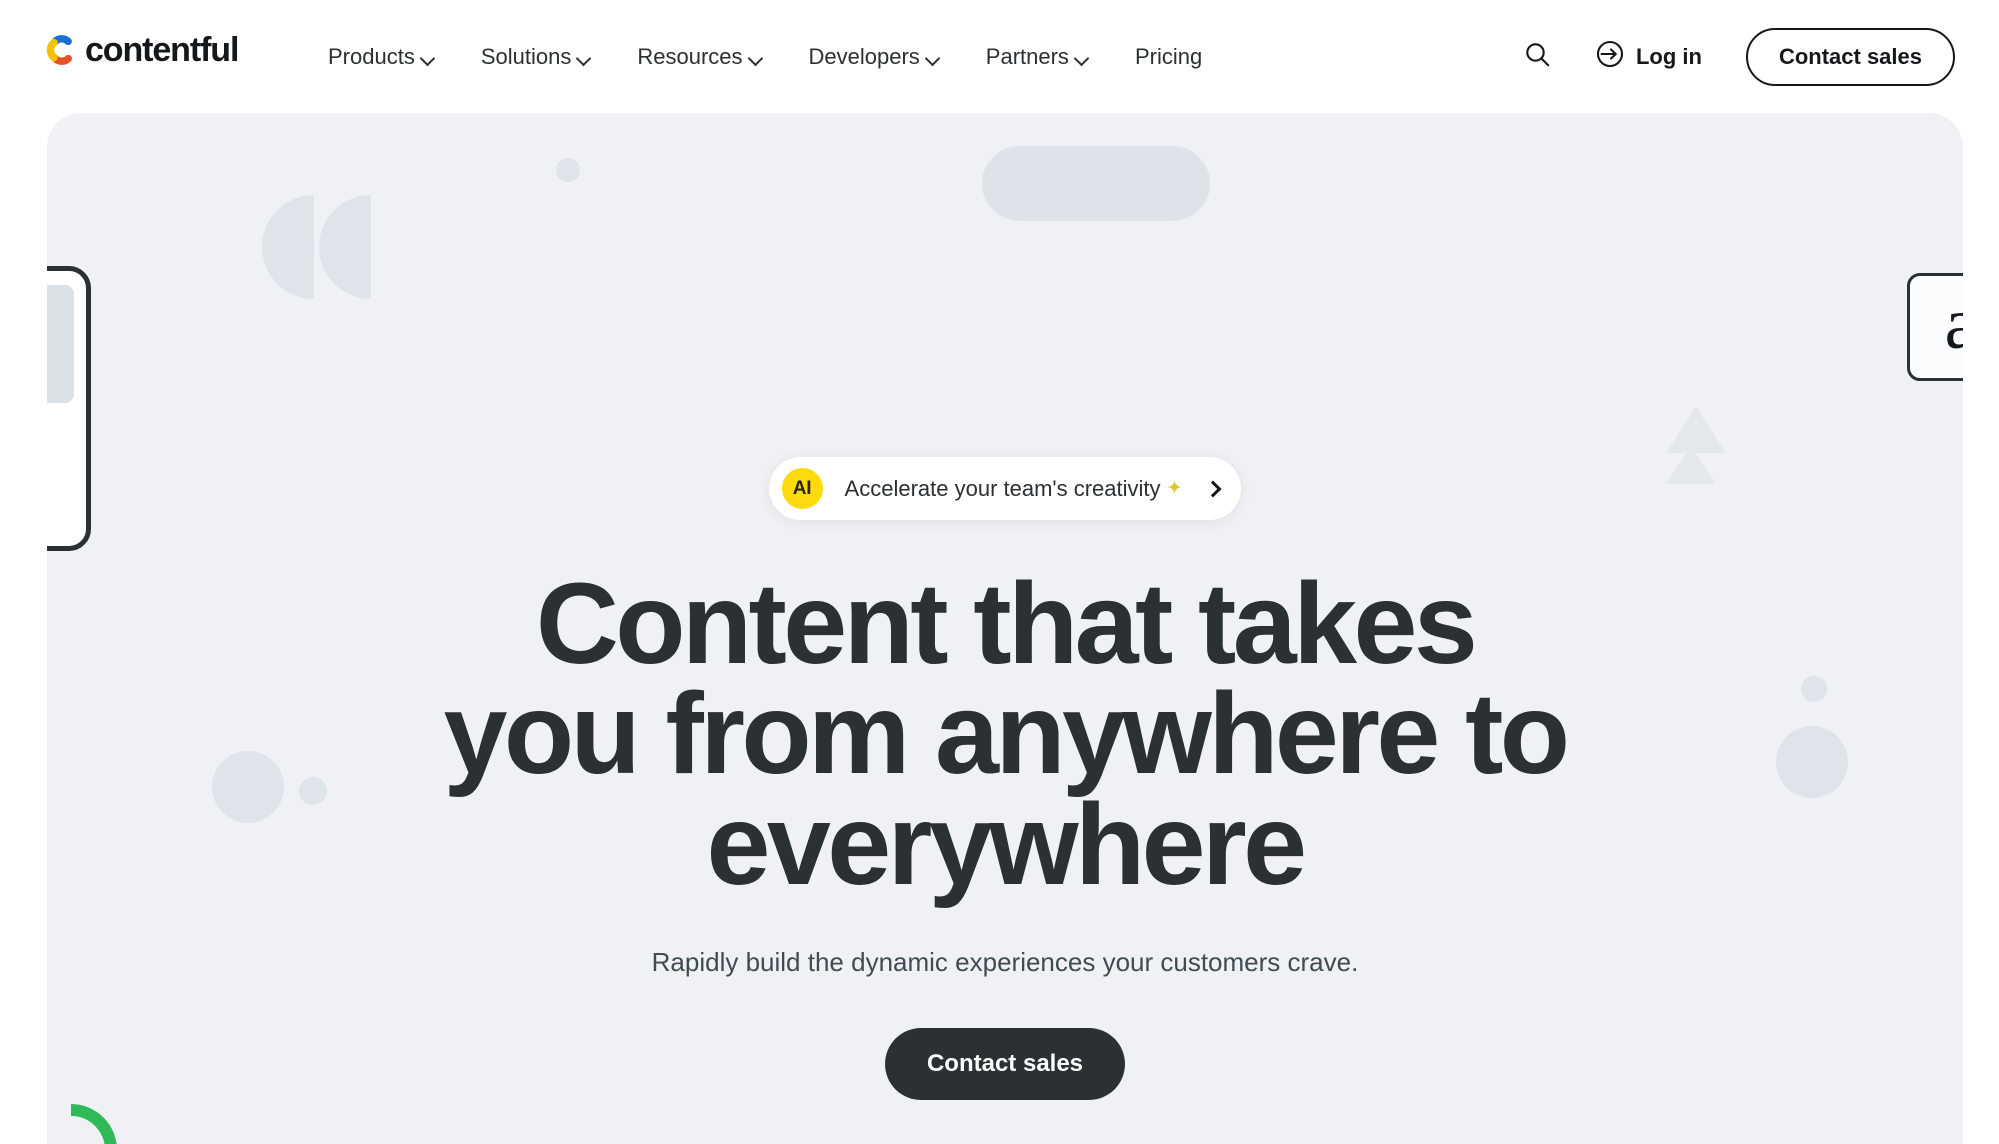 This screenshot has width=1999, height=1144. I want to click on contact-sales-button-header: Contact sales, so click(1850, 56).